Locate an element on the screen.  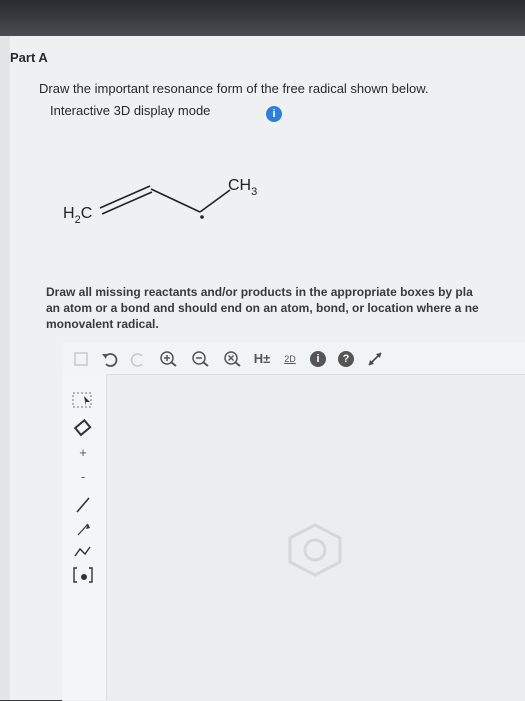
info-button: i is located at coordinates (318, 359).